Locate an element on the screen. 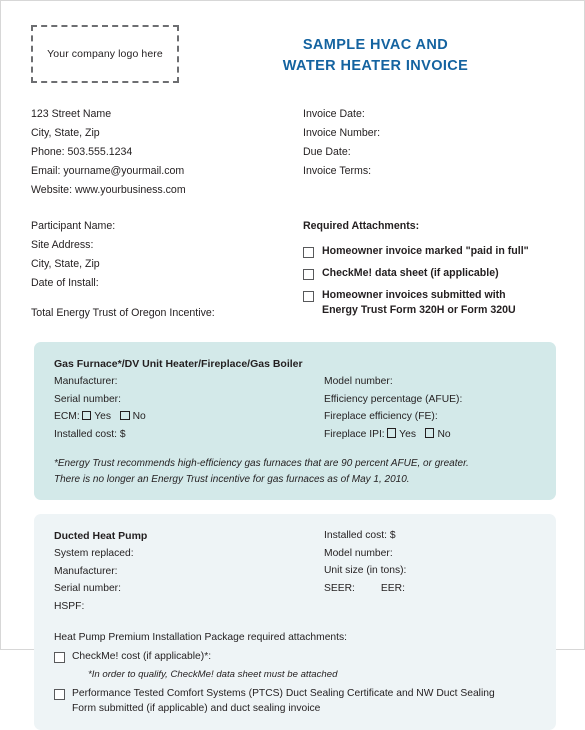  heat-pump-seer-label: SEER: is located at coordinates (339, 588).